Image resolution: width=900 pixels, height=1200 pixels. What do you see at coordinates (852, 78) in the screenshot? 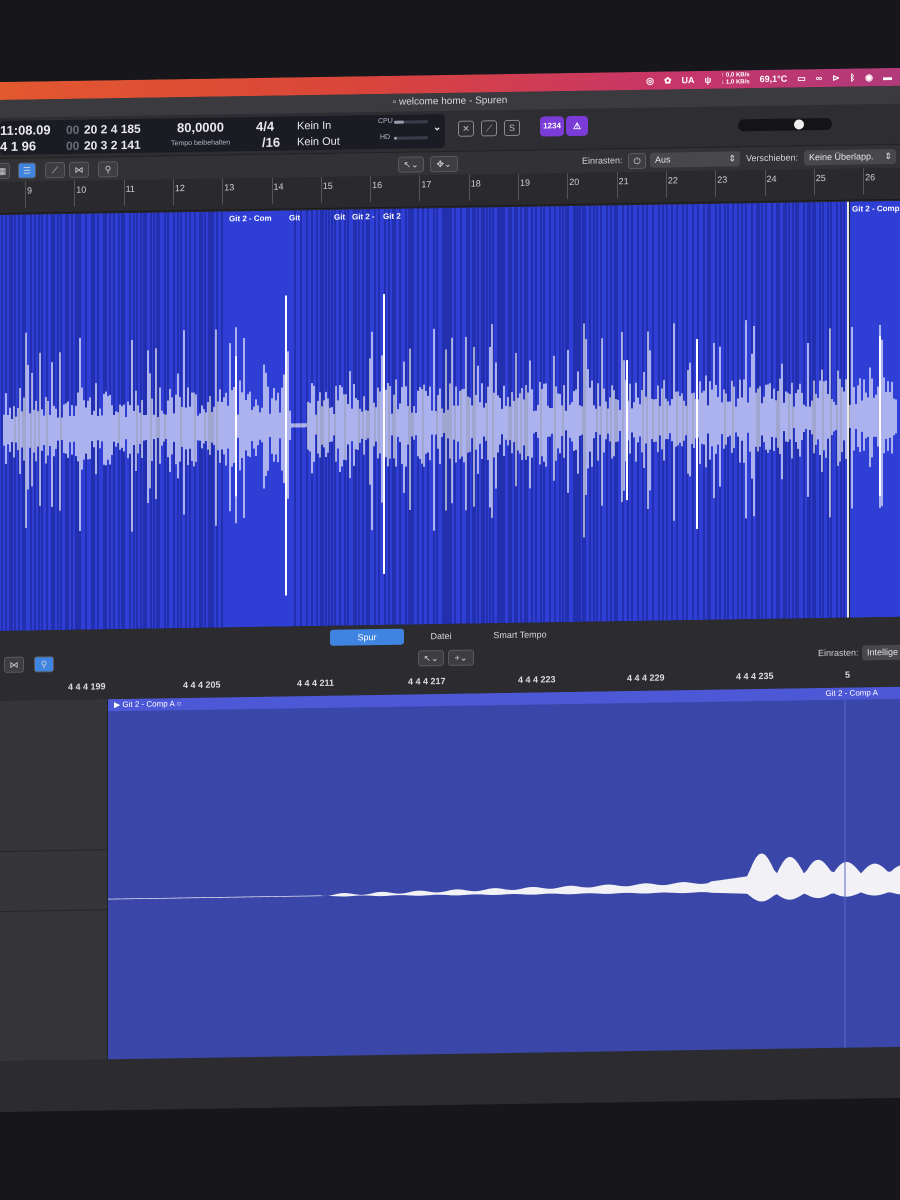
I see `bluetooth-icon: ᛒ` at bounding box center [852, 78].